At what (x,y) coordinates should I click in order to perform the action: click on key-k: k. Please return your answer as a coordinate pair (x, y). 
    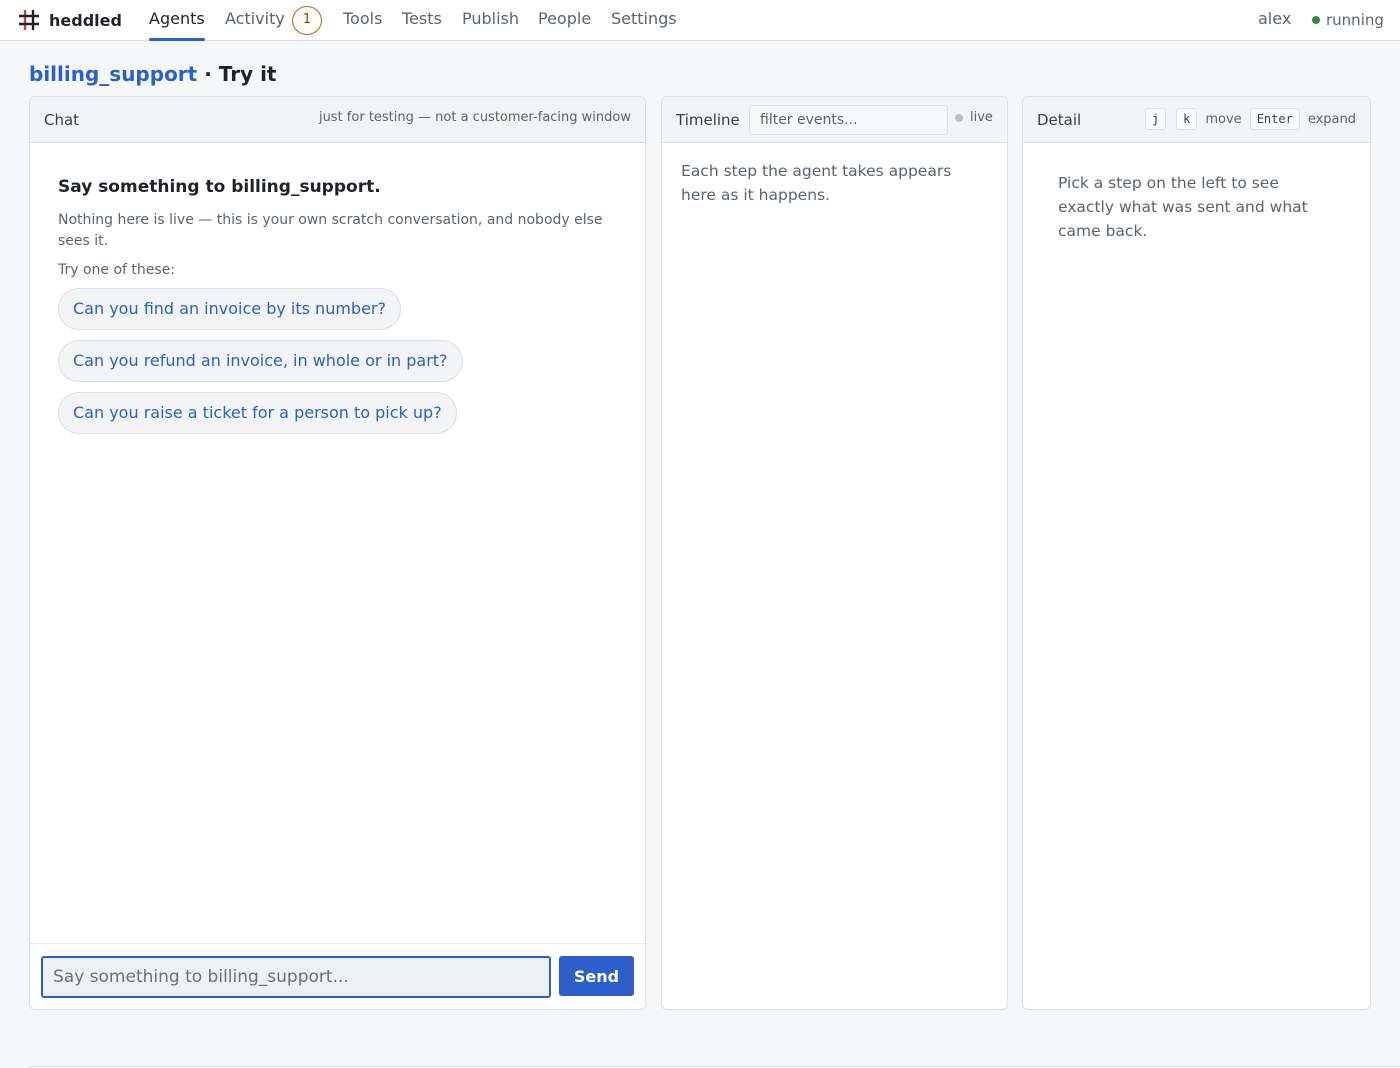
    Looking at the image, I should click on (1187, 119).